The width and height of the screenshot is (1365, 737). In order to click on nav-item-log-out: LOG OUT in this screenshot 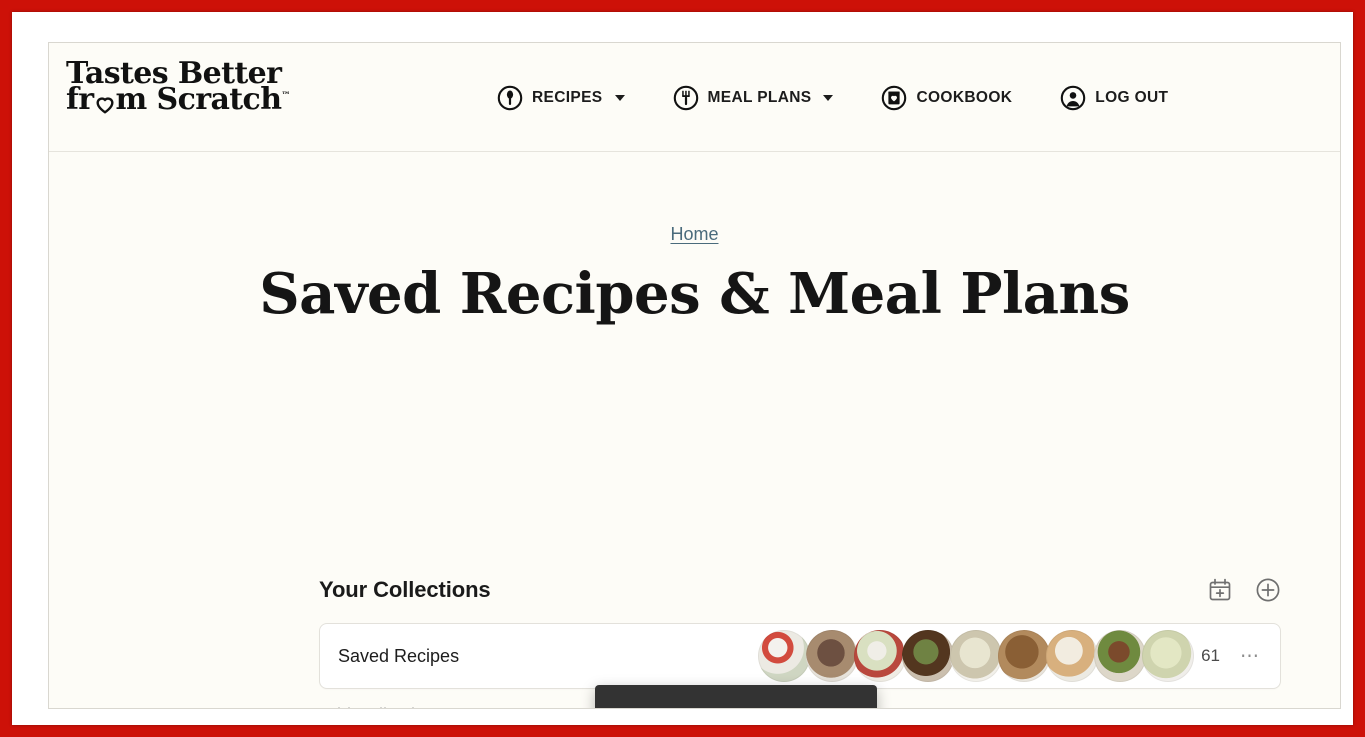, I will do `click(1114, 98)`.